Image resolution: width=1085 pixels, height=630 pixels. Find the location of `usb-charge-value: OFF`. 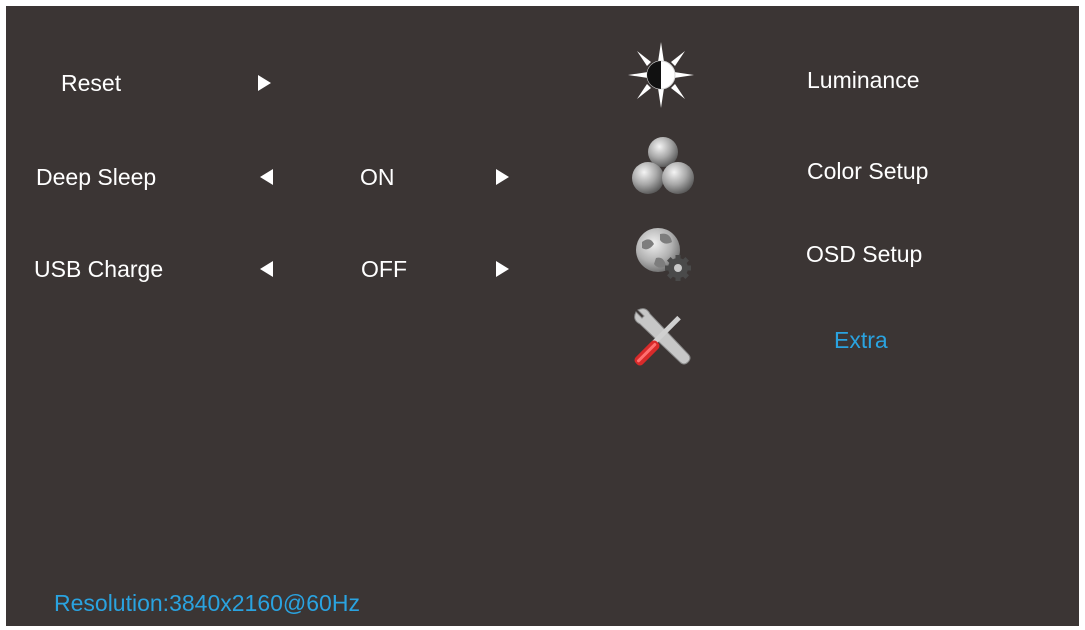

usb-charge-value: OFF is located at coordinates (384, 269).